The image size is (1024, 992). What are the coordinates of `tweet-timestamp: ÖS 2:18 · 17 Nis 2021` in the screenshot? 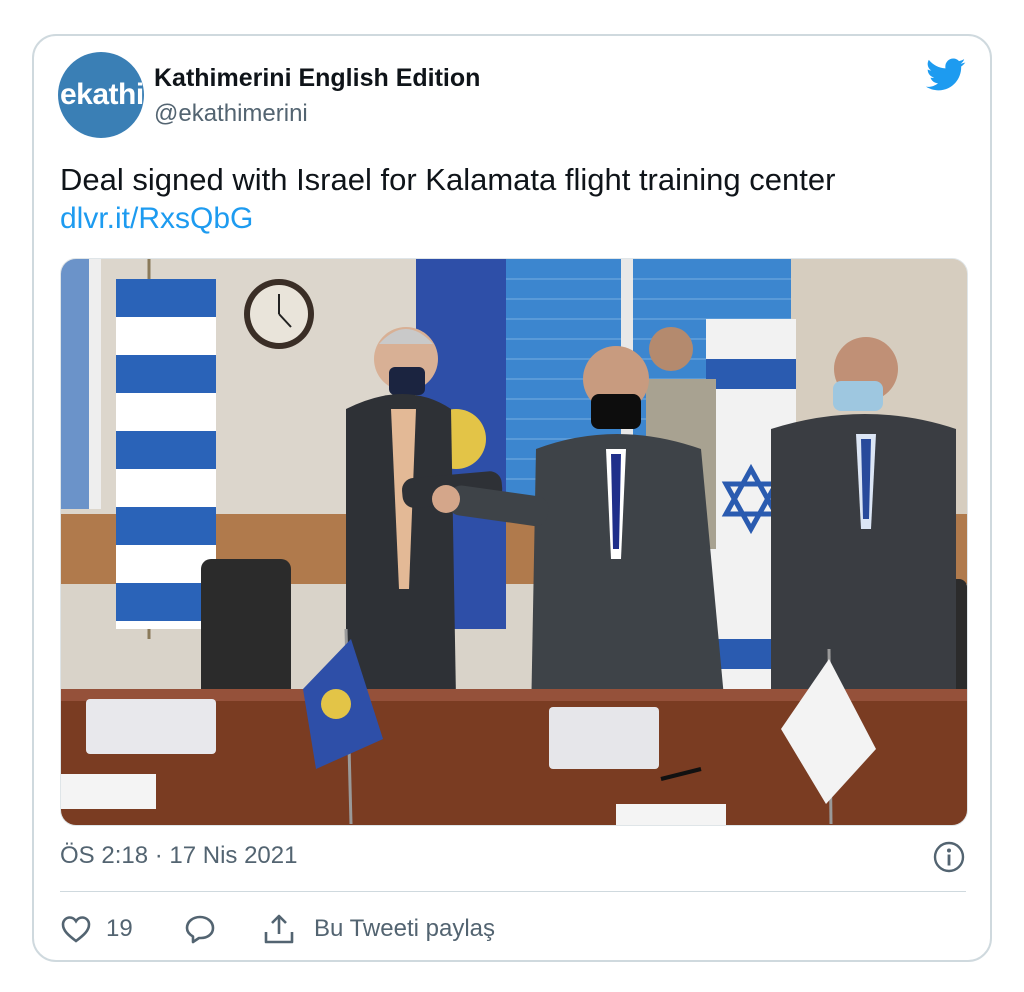 It's located at (178, 856).